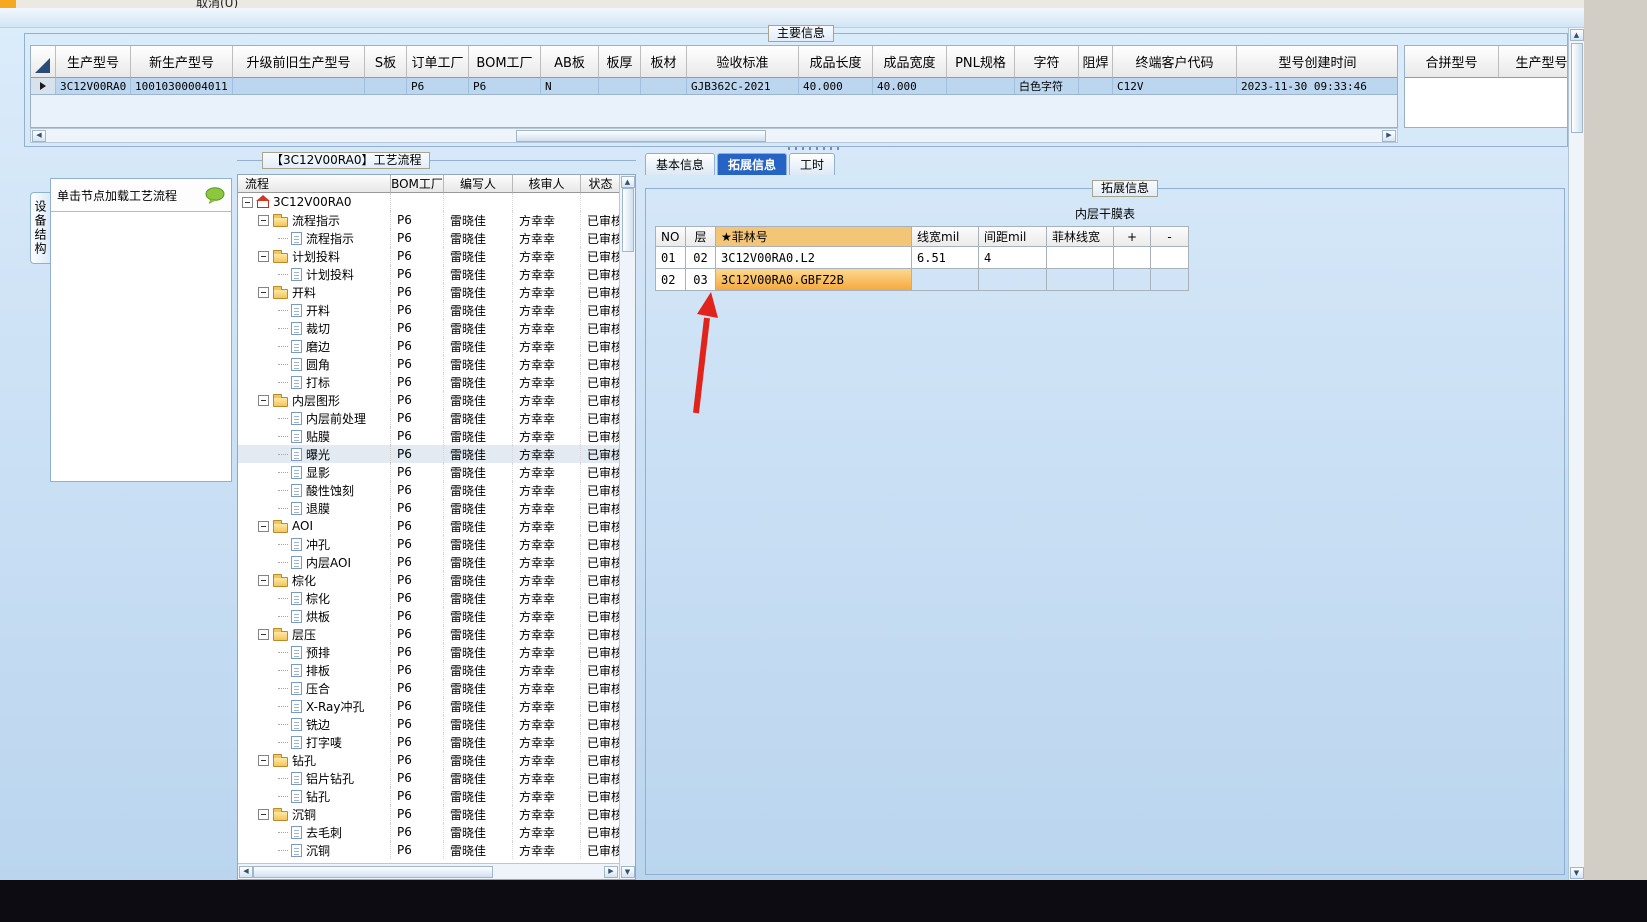 The height and width of the screenshot is (922, 1647). What do you see at coordinates (428, 652) in the screenshot?
I see `tree-node-leaf: 预排 P6雷晓佳方幸幸已审核` at bounding box center [428, 652].